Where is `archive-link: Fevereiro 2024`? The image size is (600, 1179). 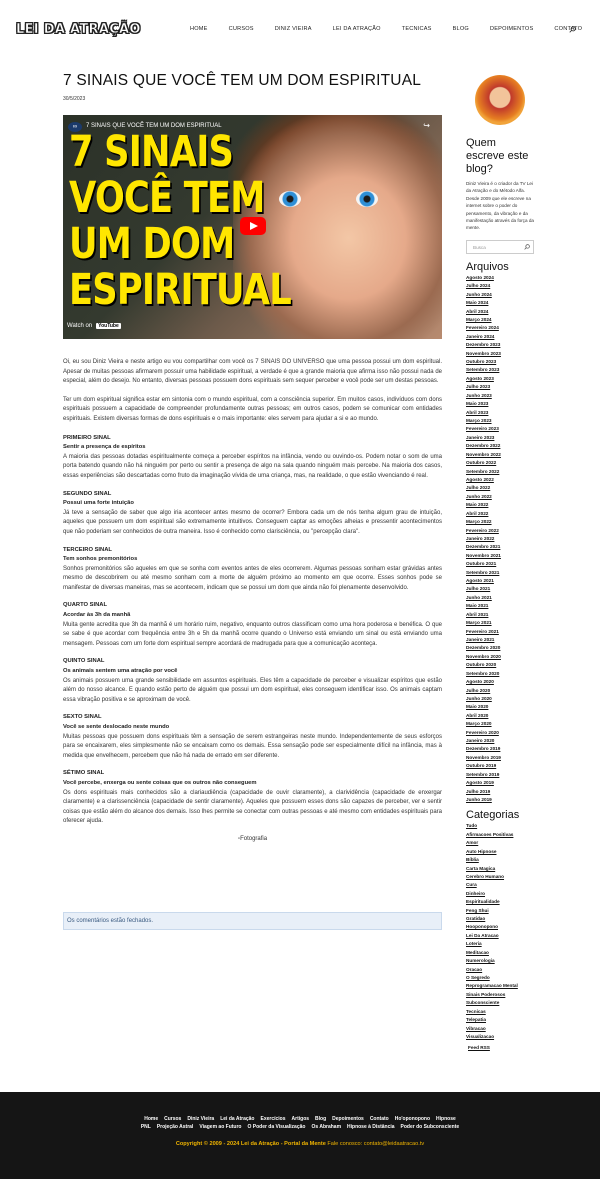 archive-link: Fevereiro 2024 is located at coordinates (501, 328).